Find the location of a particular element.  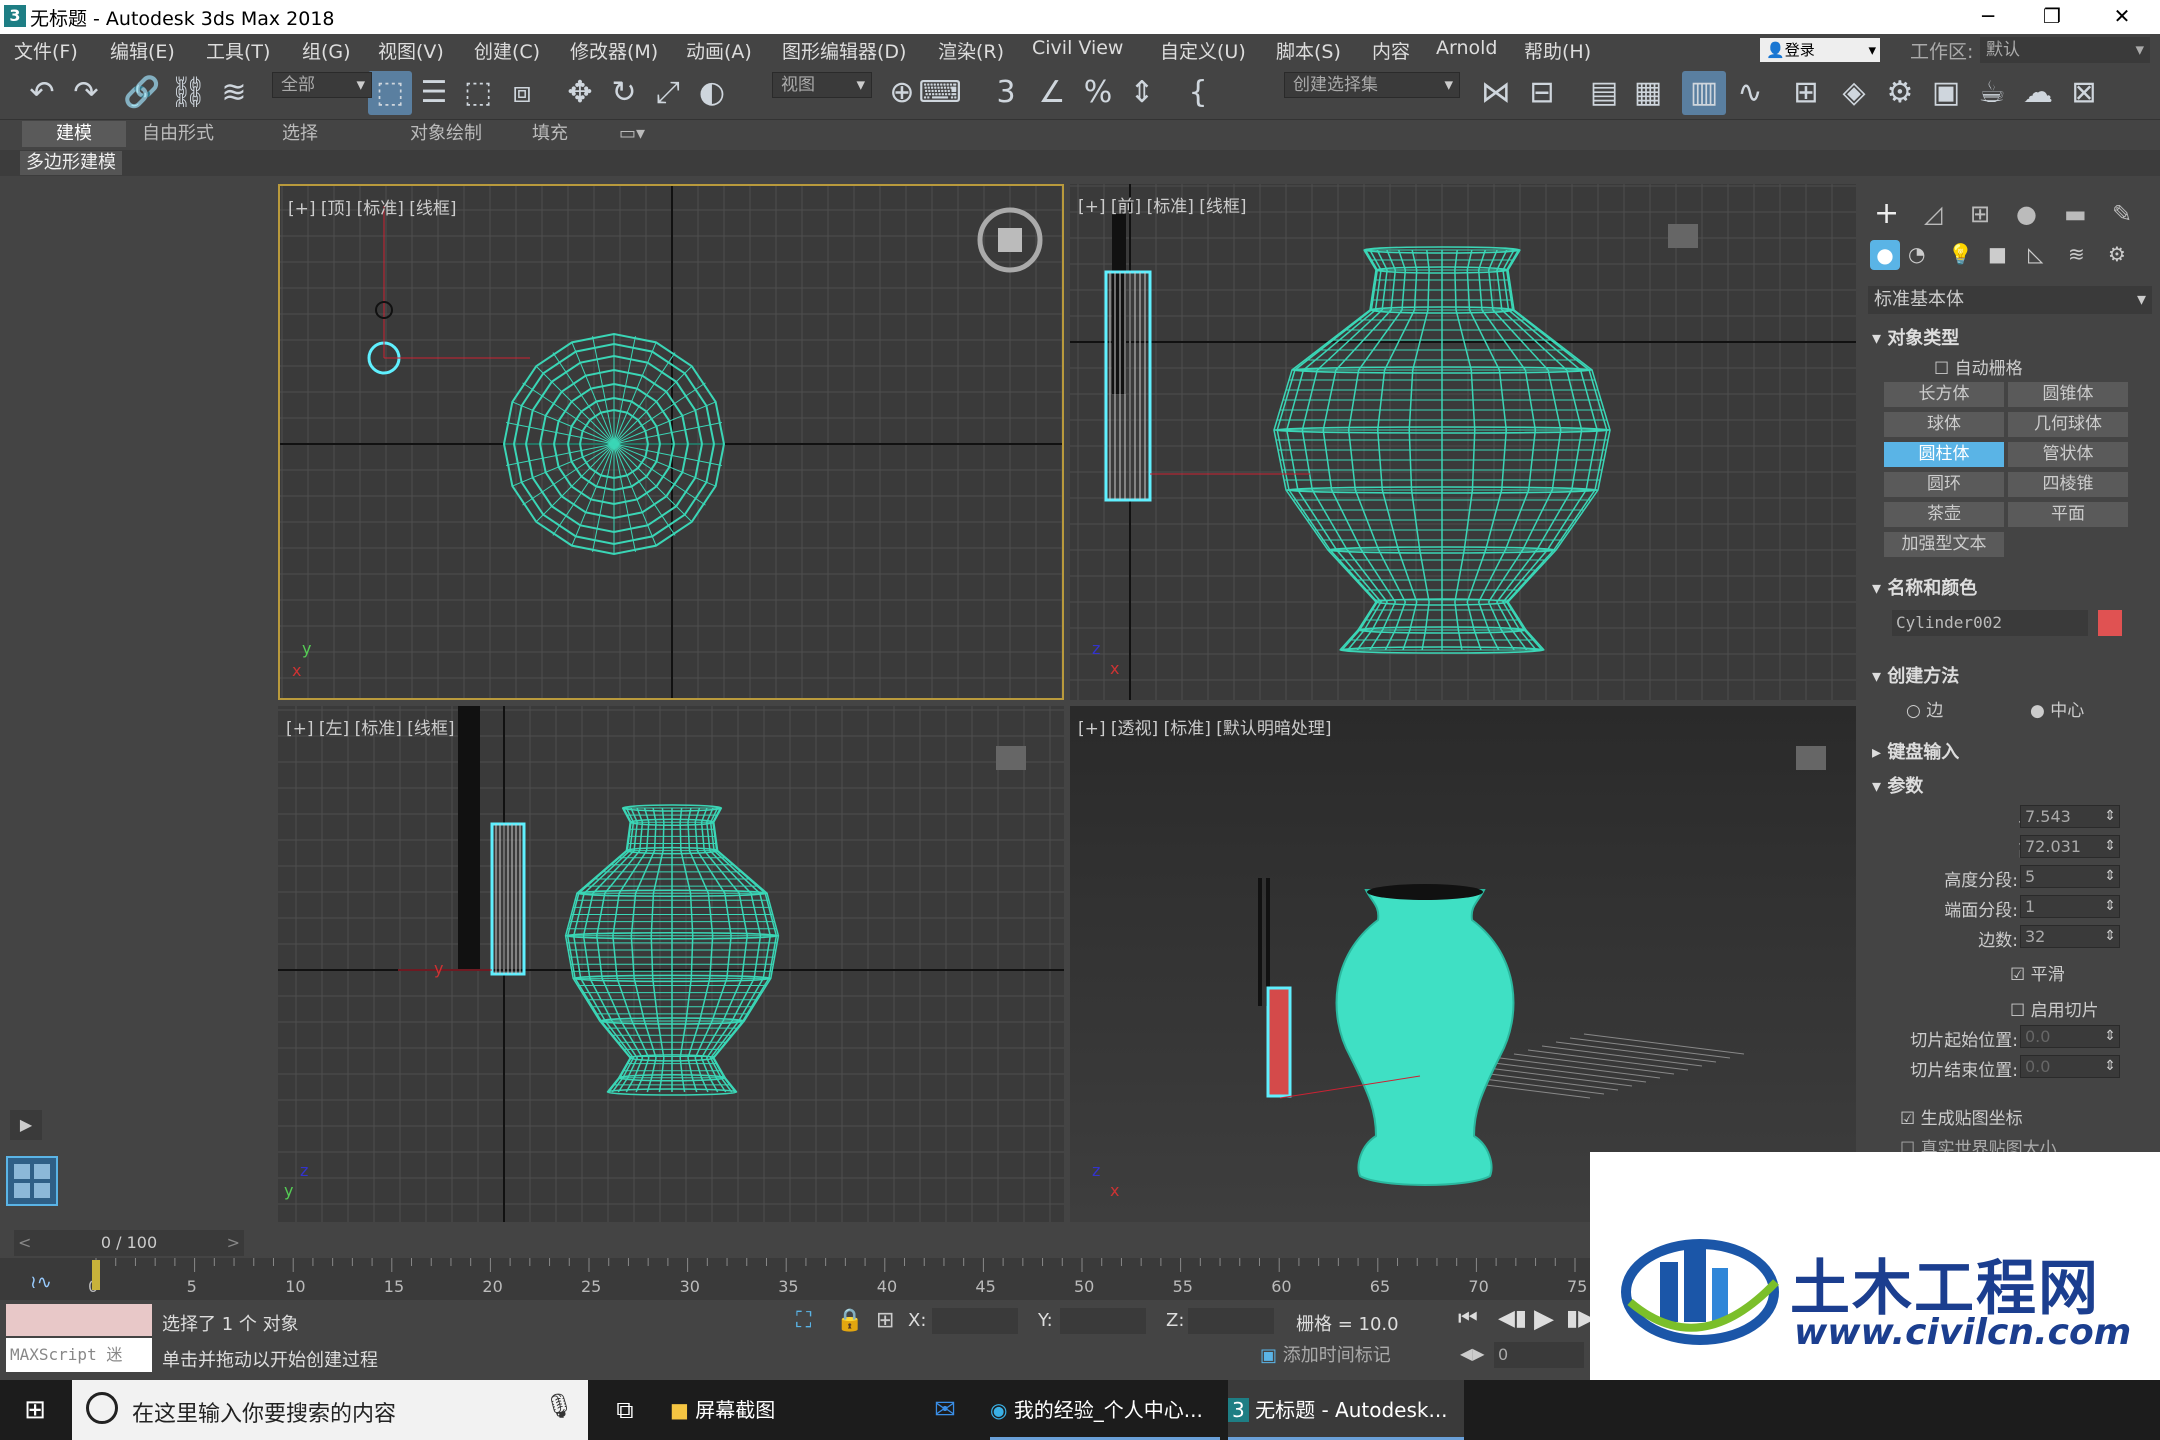

menu-group: 组(G) is located at coordinates (326, 50).